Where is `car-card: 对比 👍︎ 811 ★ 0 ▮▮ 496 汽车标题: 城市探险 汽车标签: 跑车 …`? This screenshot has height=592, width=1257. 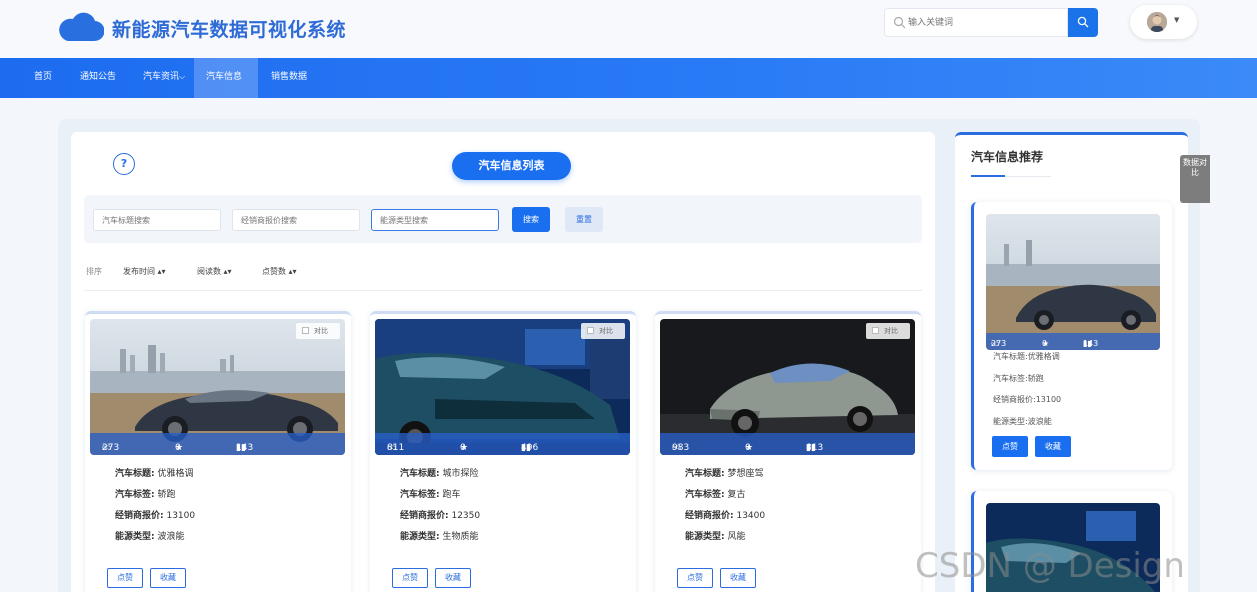
car-card: 对比 👍︎ 811 ★ 0 ▮▮ 496 汽车标题: 城市探险 汽车标签: 跑车 … is located at coordinates (503, 451).